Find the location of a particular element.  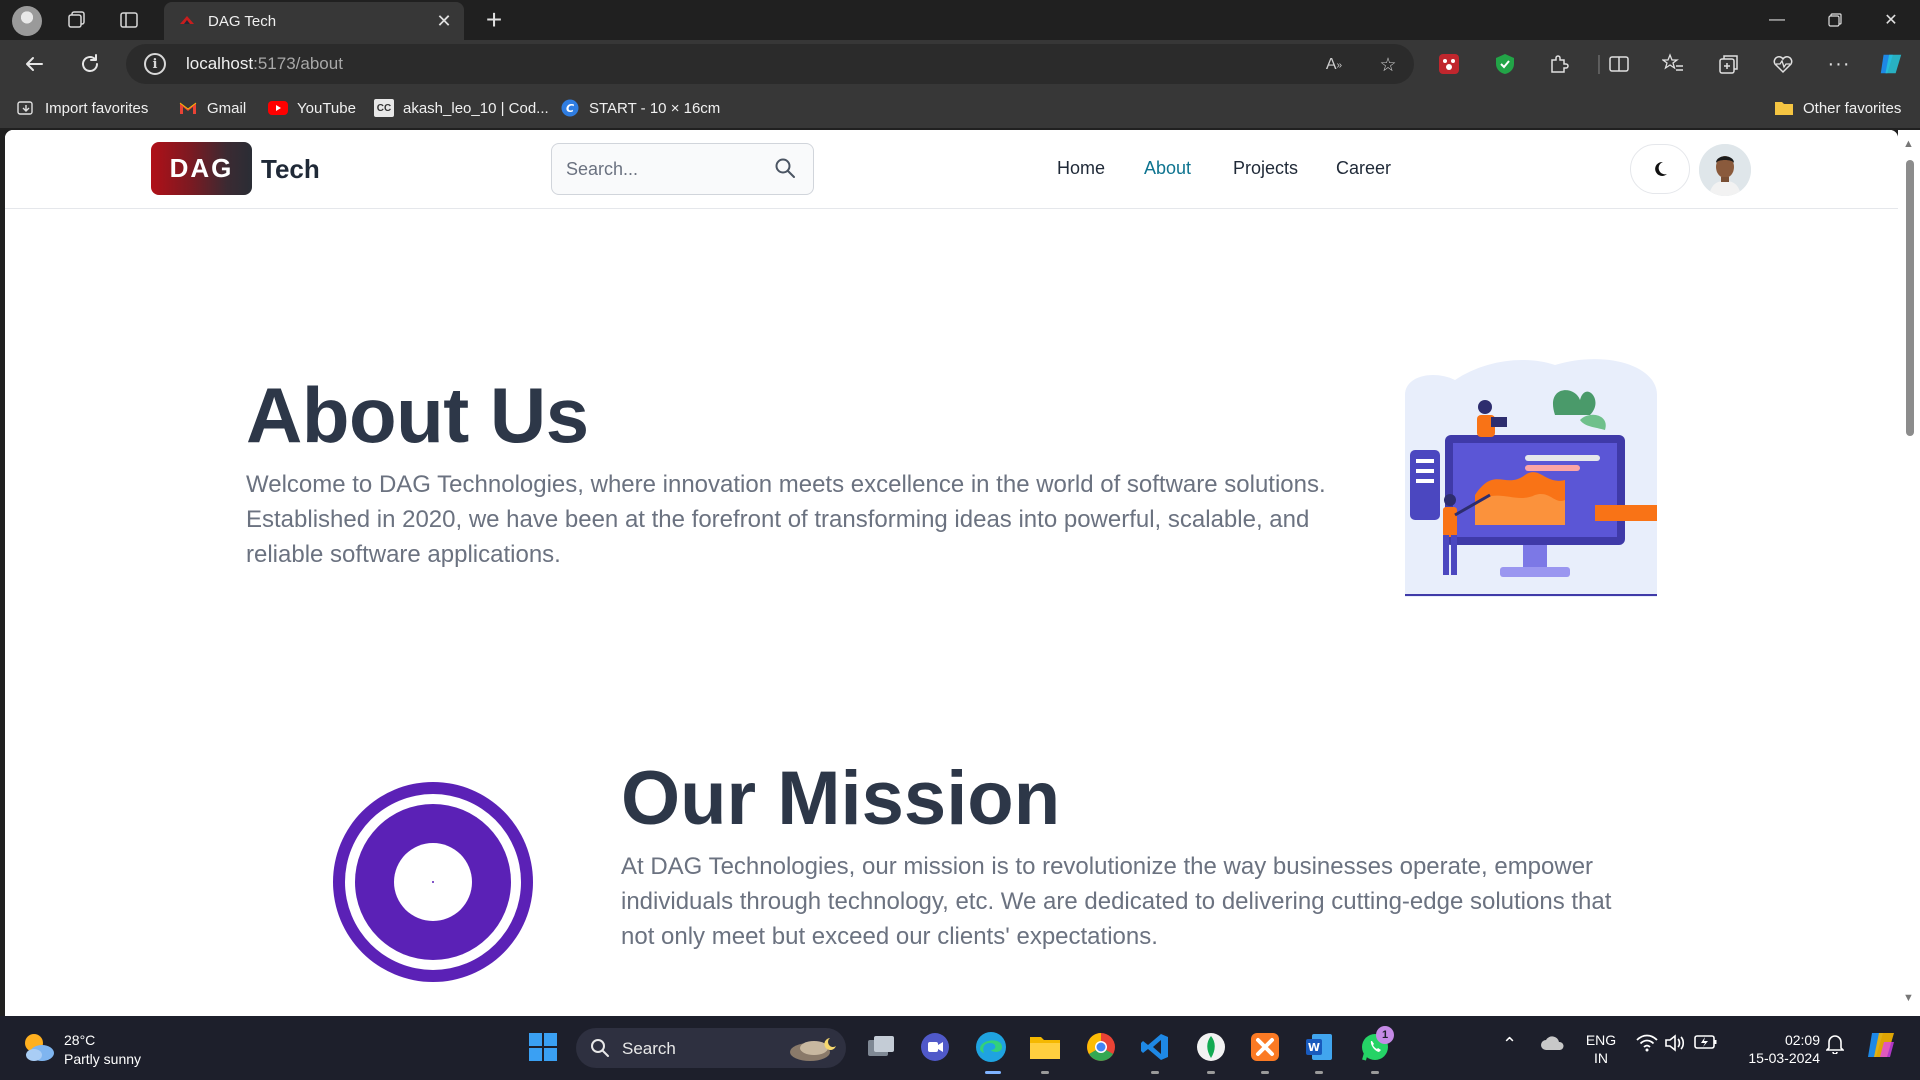

back-icon is located at coordinates (34, 64).